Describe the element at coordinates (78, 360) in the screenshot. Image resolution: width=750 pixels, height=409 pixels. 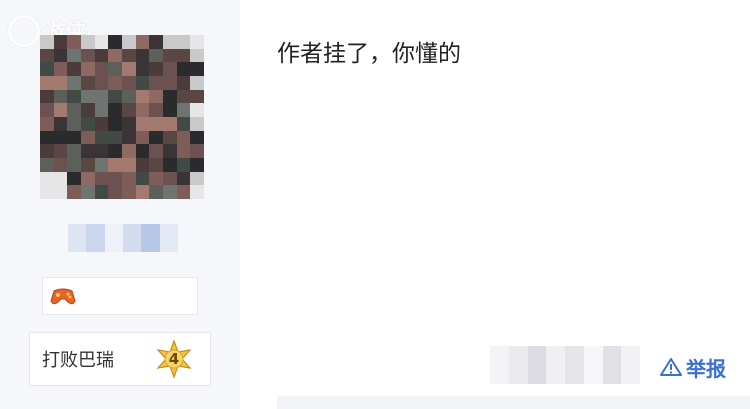
I see `achievement-label: 打败巴瑞` at that location.